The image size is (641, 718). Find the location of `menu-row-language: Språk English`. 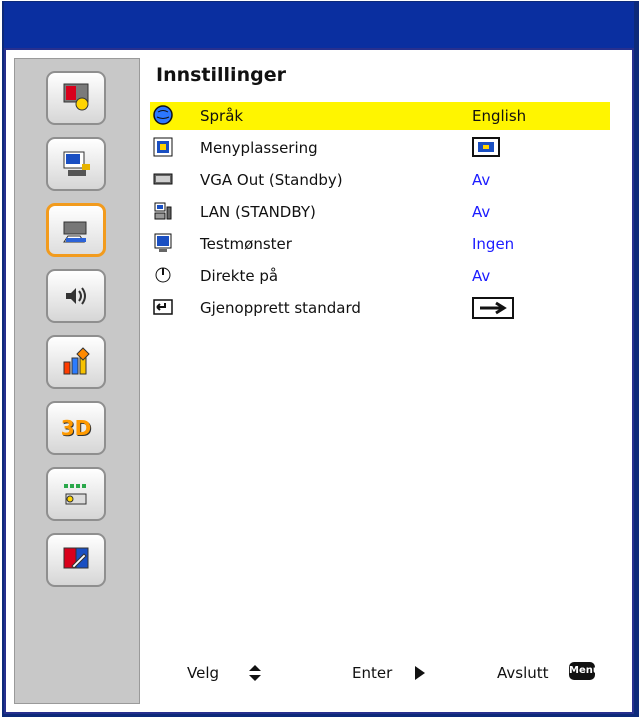

menu-row-language: Språk English is located at coordinates (380, 116).